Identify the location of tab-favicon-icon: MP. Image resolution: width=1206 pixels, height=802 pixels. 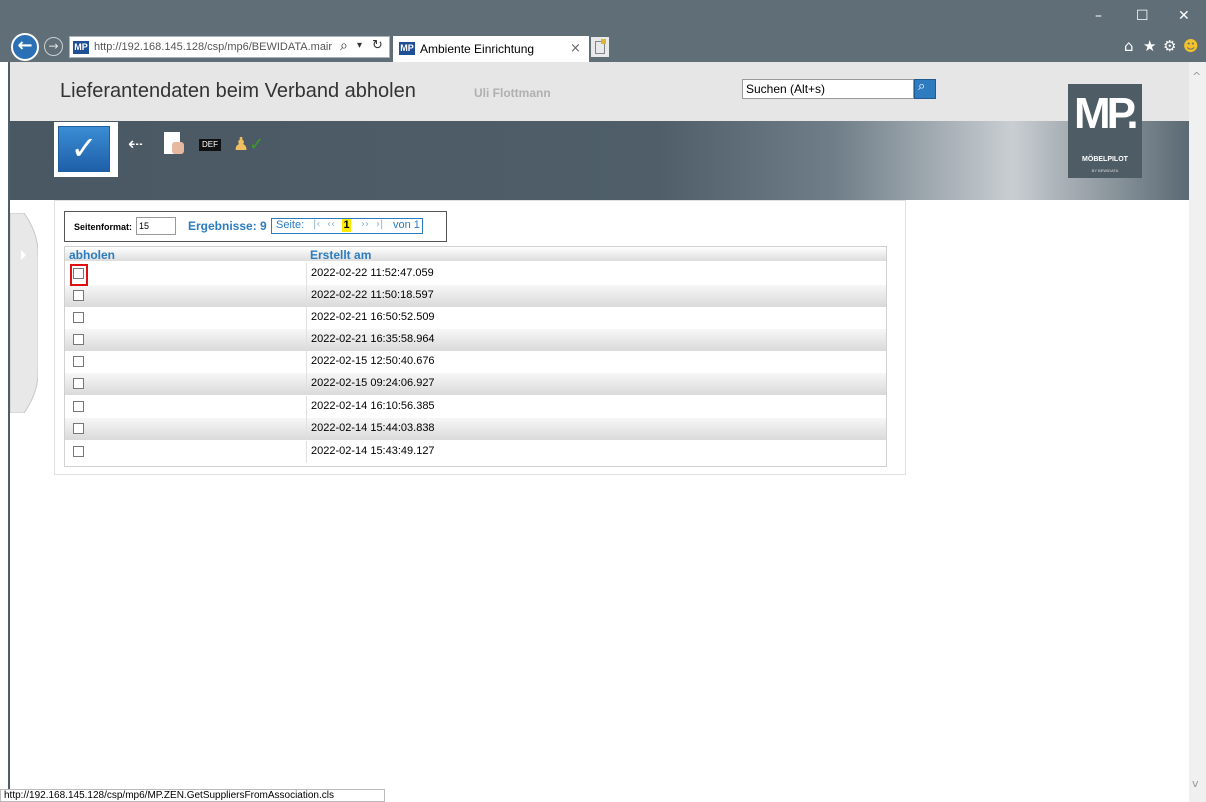
(407, 48).